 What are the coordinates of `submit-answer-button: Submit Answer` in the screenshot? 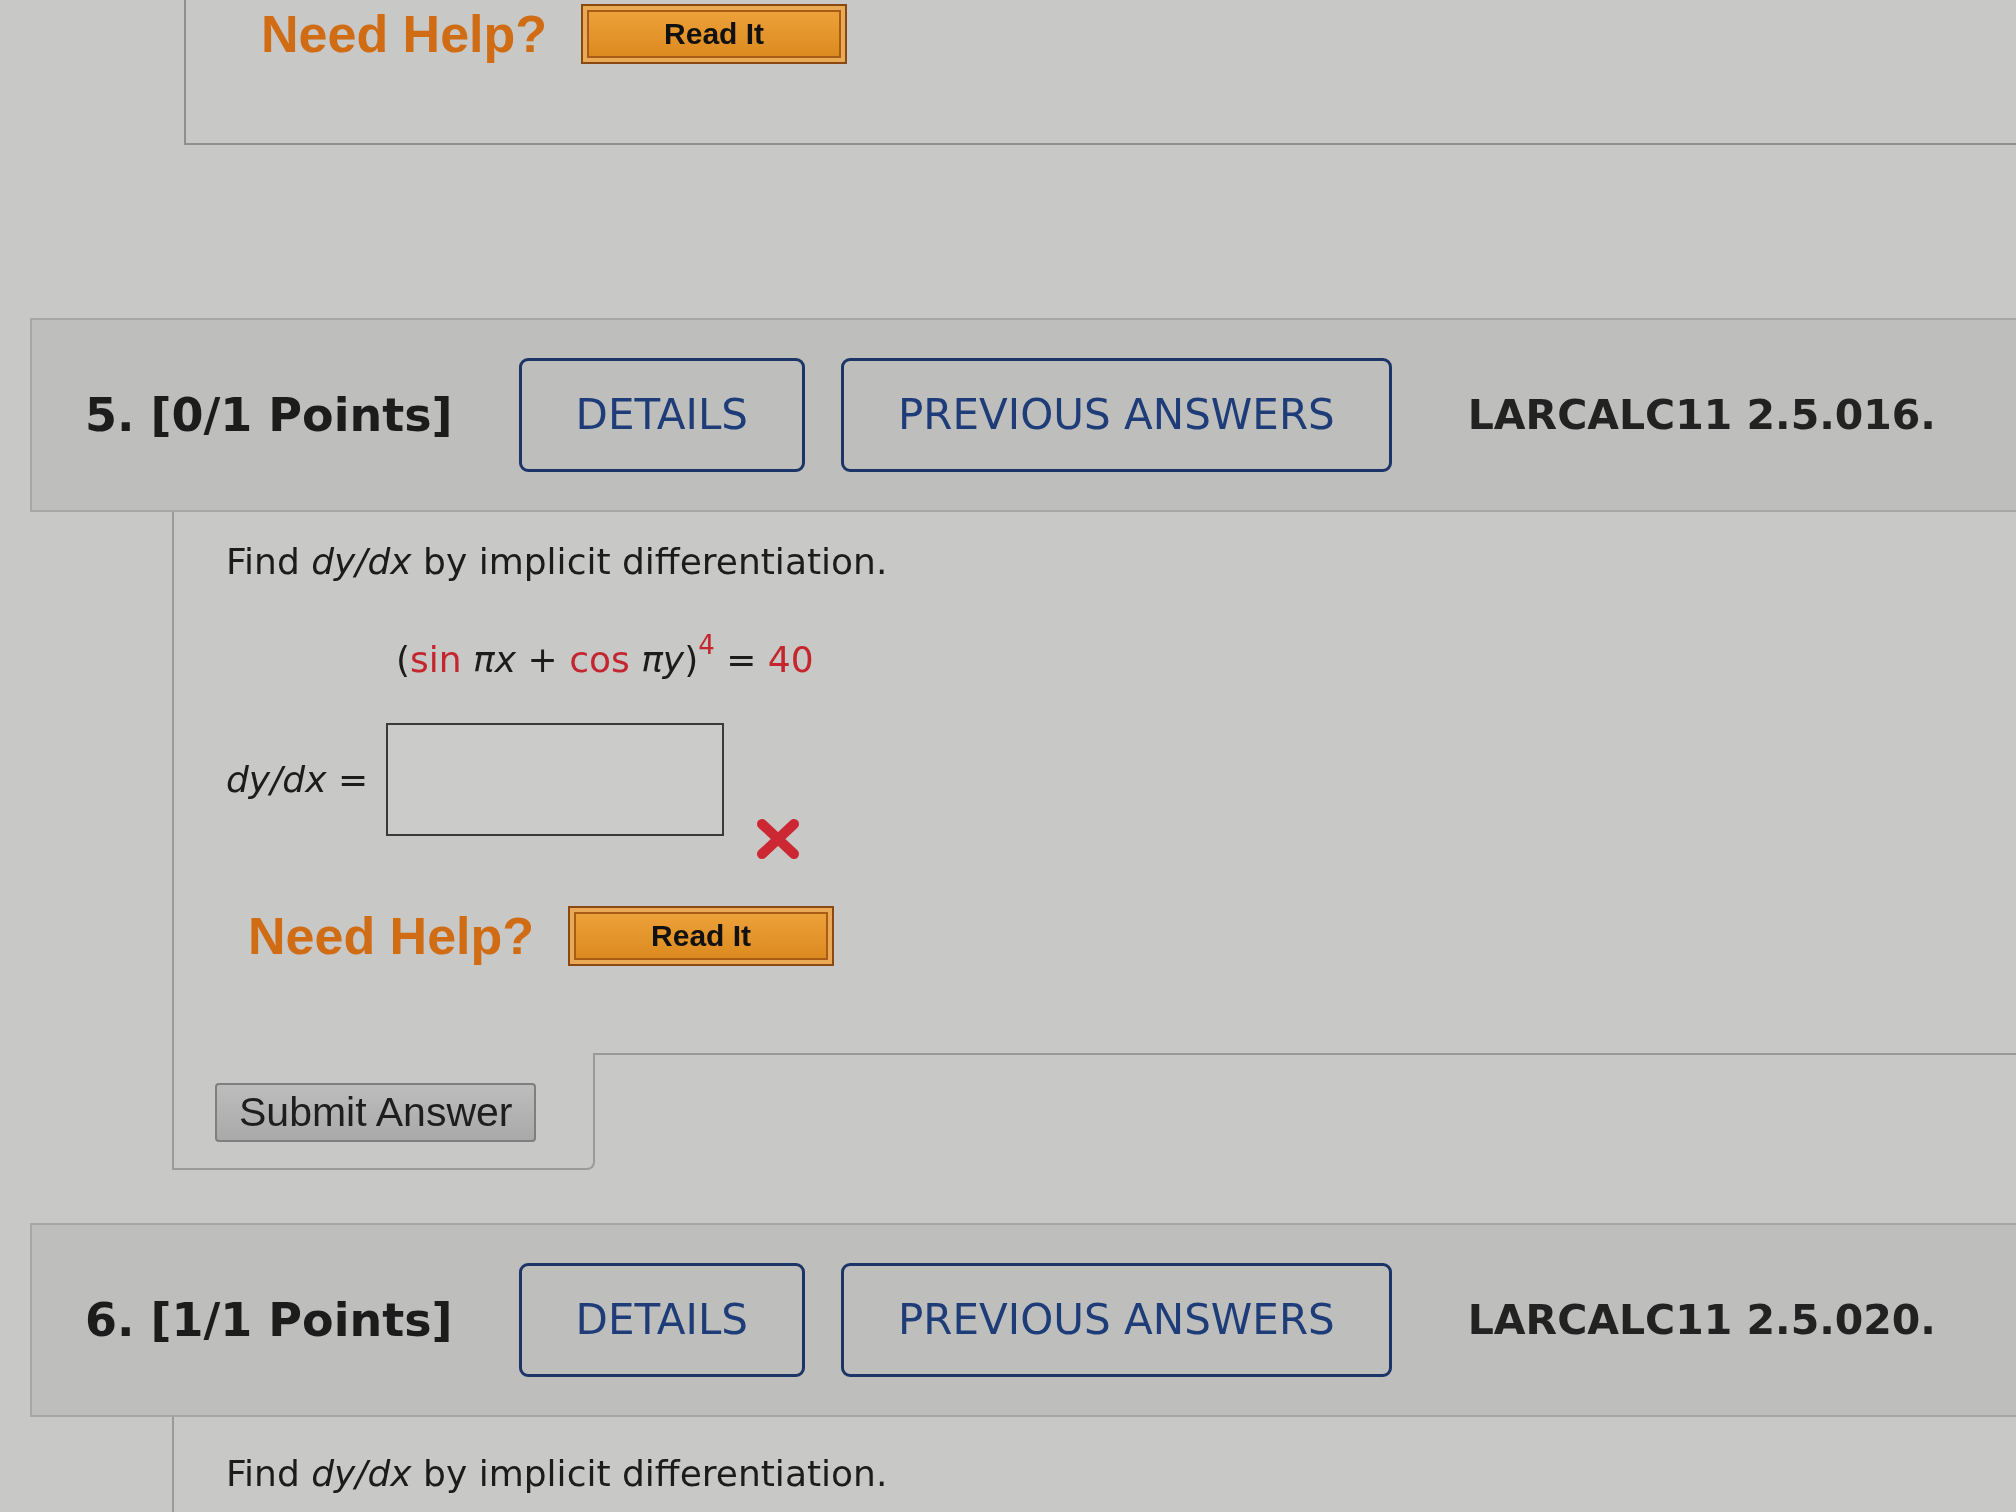 It's located at (376, 1112).